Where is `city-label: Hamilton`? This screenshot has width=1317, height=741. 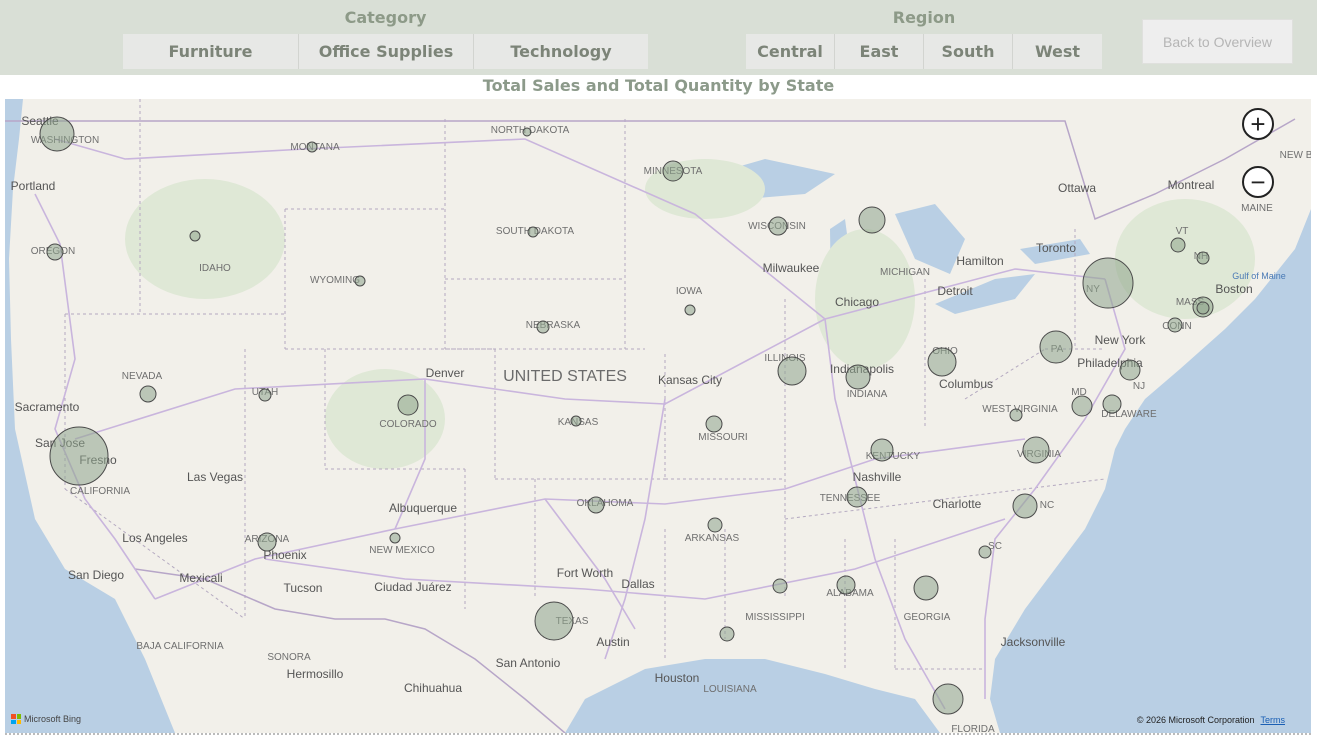
city-label: Hamilton is located at coordinates (979, 261).